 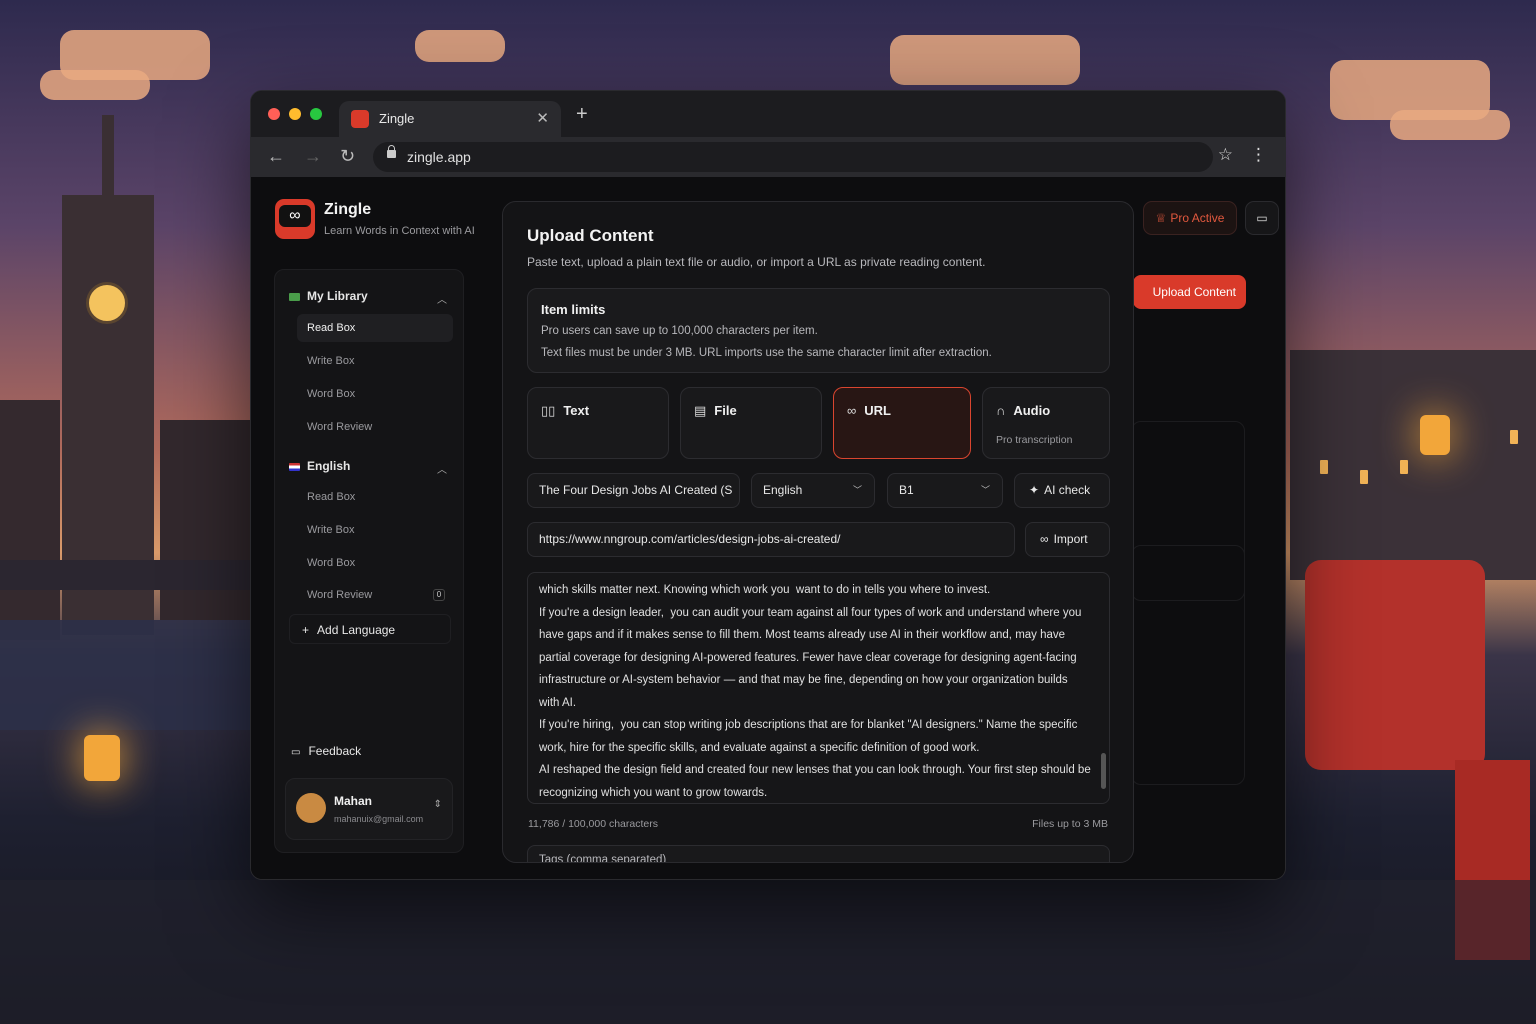 I want to click on sidebar-item-word-review: Word Review, so click(x=375, y=427).